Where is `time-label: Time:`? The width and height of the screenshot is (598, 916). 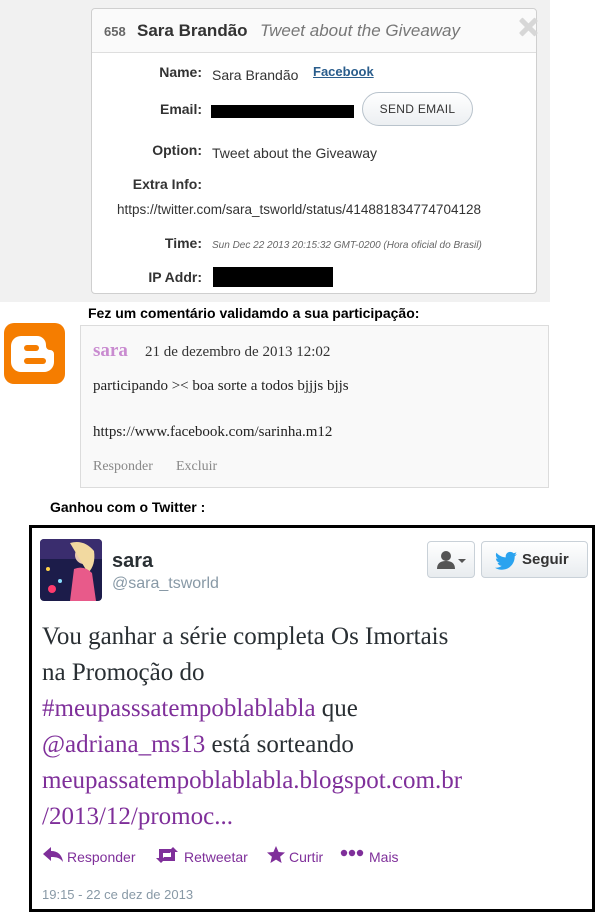
time-label: Time: is located at coordinates (183, 243).